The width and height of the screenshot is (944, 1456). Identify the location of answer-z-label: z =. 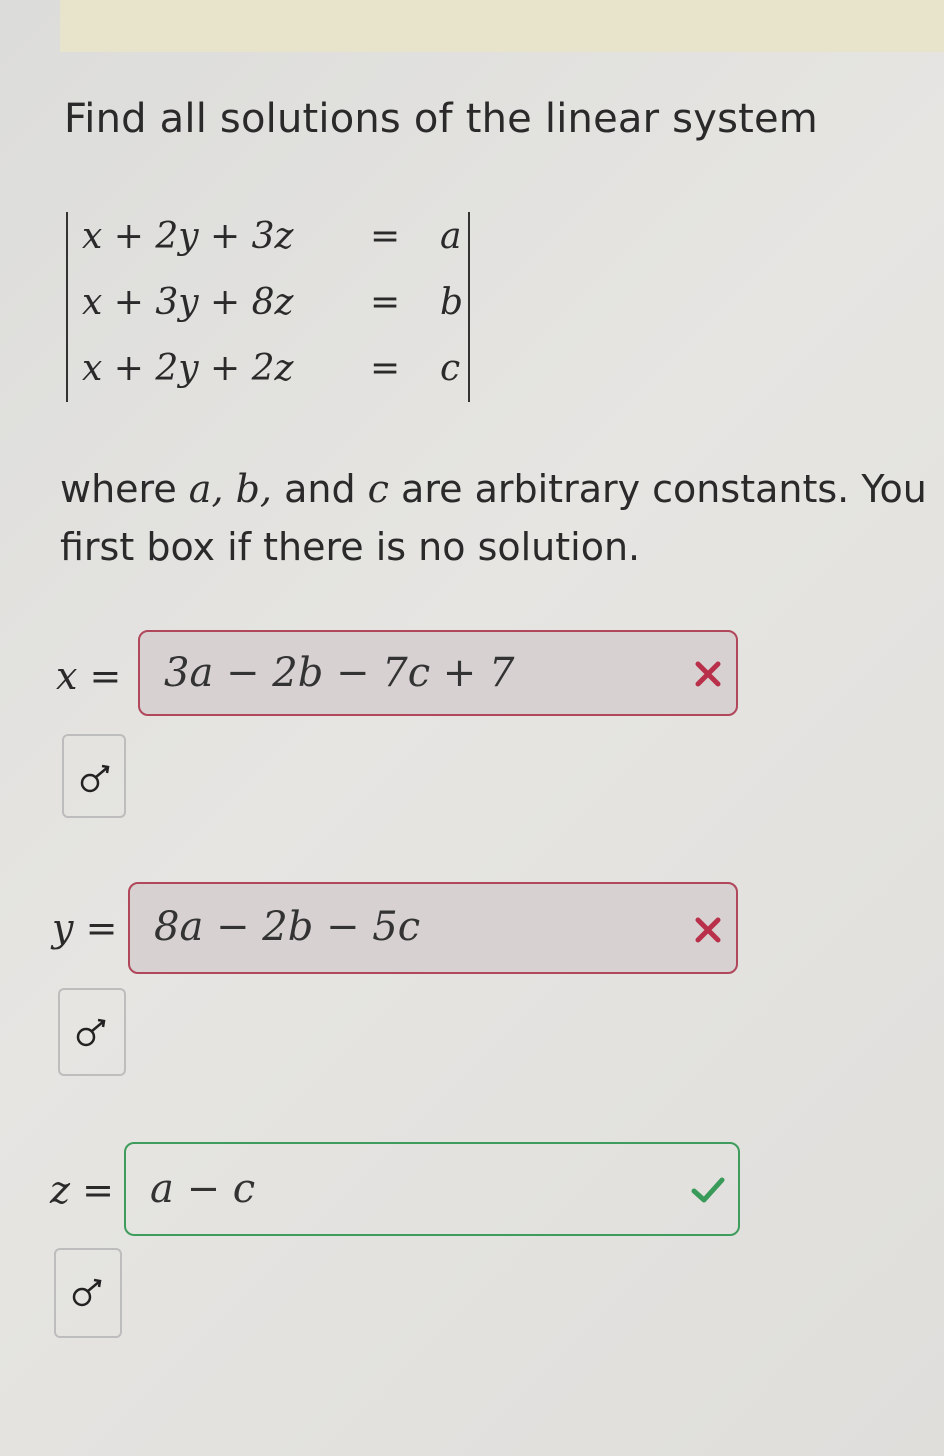
(82, 1190).